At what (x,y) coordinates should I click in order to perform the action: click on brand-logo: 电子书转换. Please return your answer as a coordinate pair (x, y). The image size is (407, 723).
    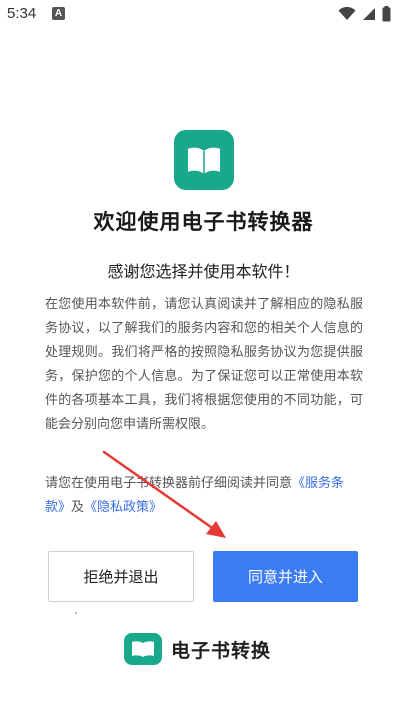
    Looking at the image, I should click on (197, 649).